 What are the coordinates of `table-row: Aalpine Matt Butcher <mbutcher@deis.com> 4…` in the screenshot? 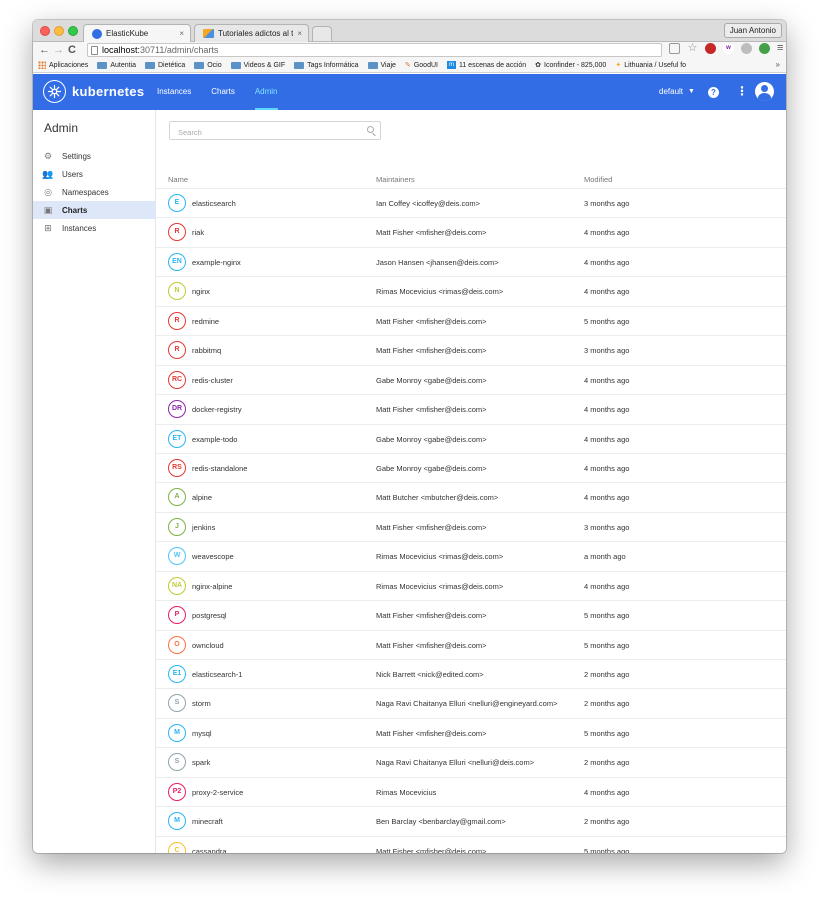 It's located at (471, 496).